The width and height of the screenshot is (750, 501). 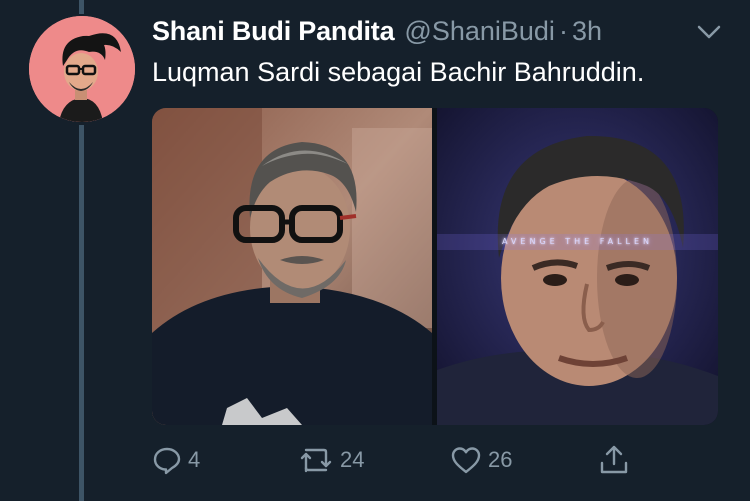 I want to click on retweet-button: 24, so click(x=331, y=460).